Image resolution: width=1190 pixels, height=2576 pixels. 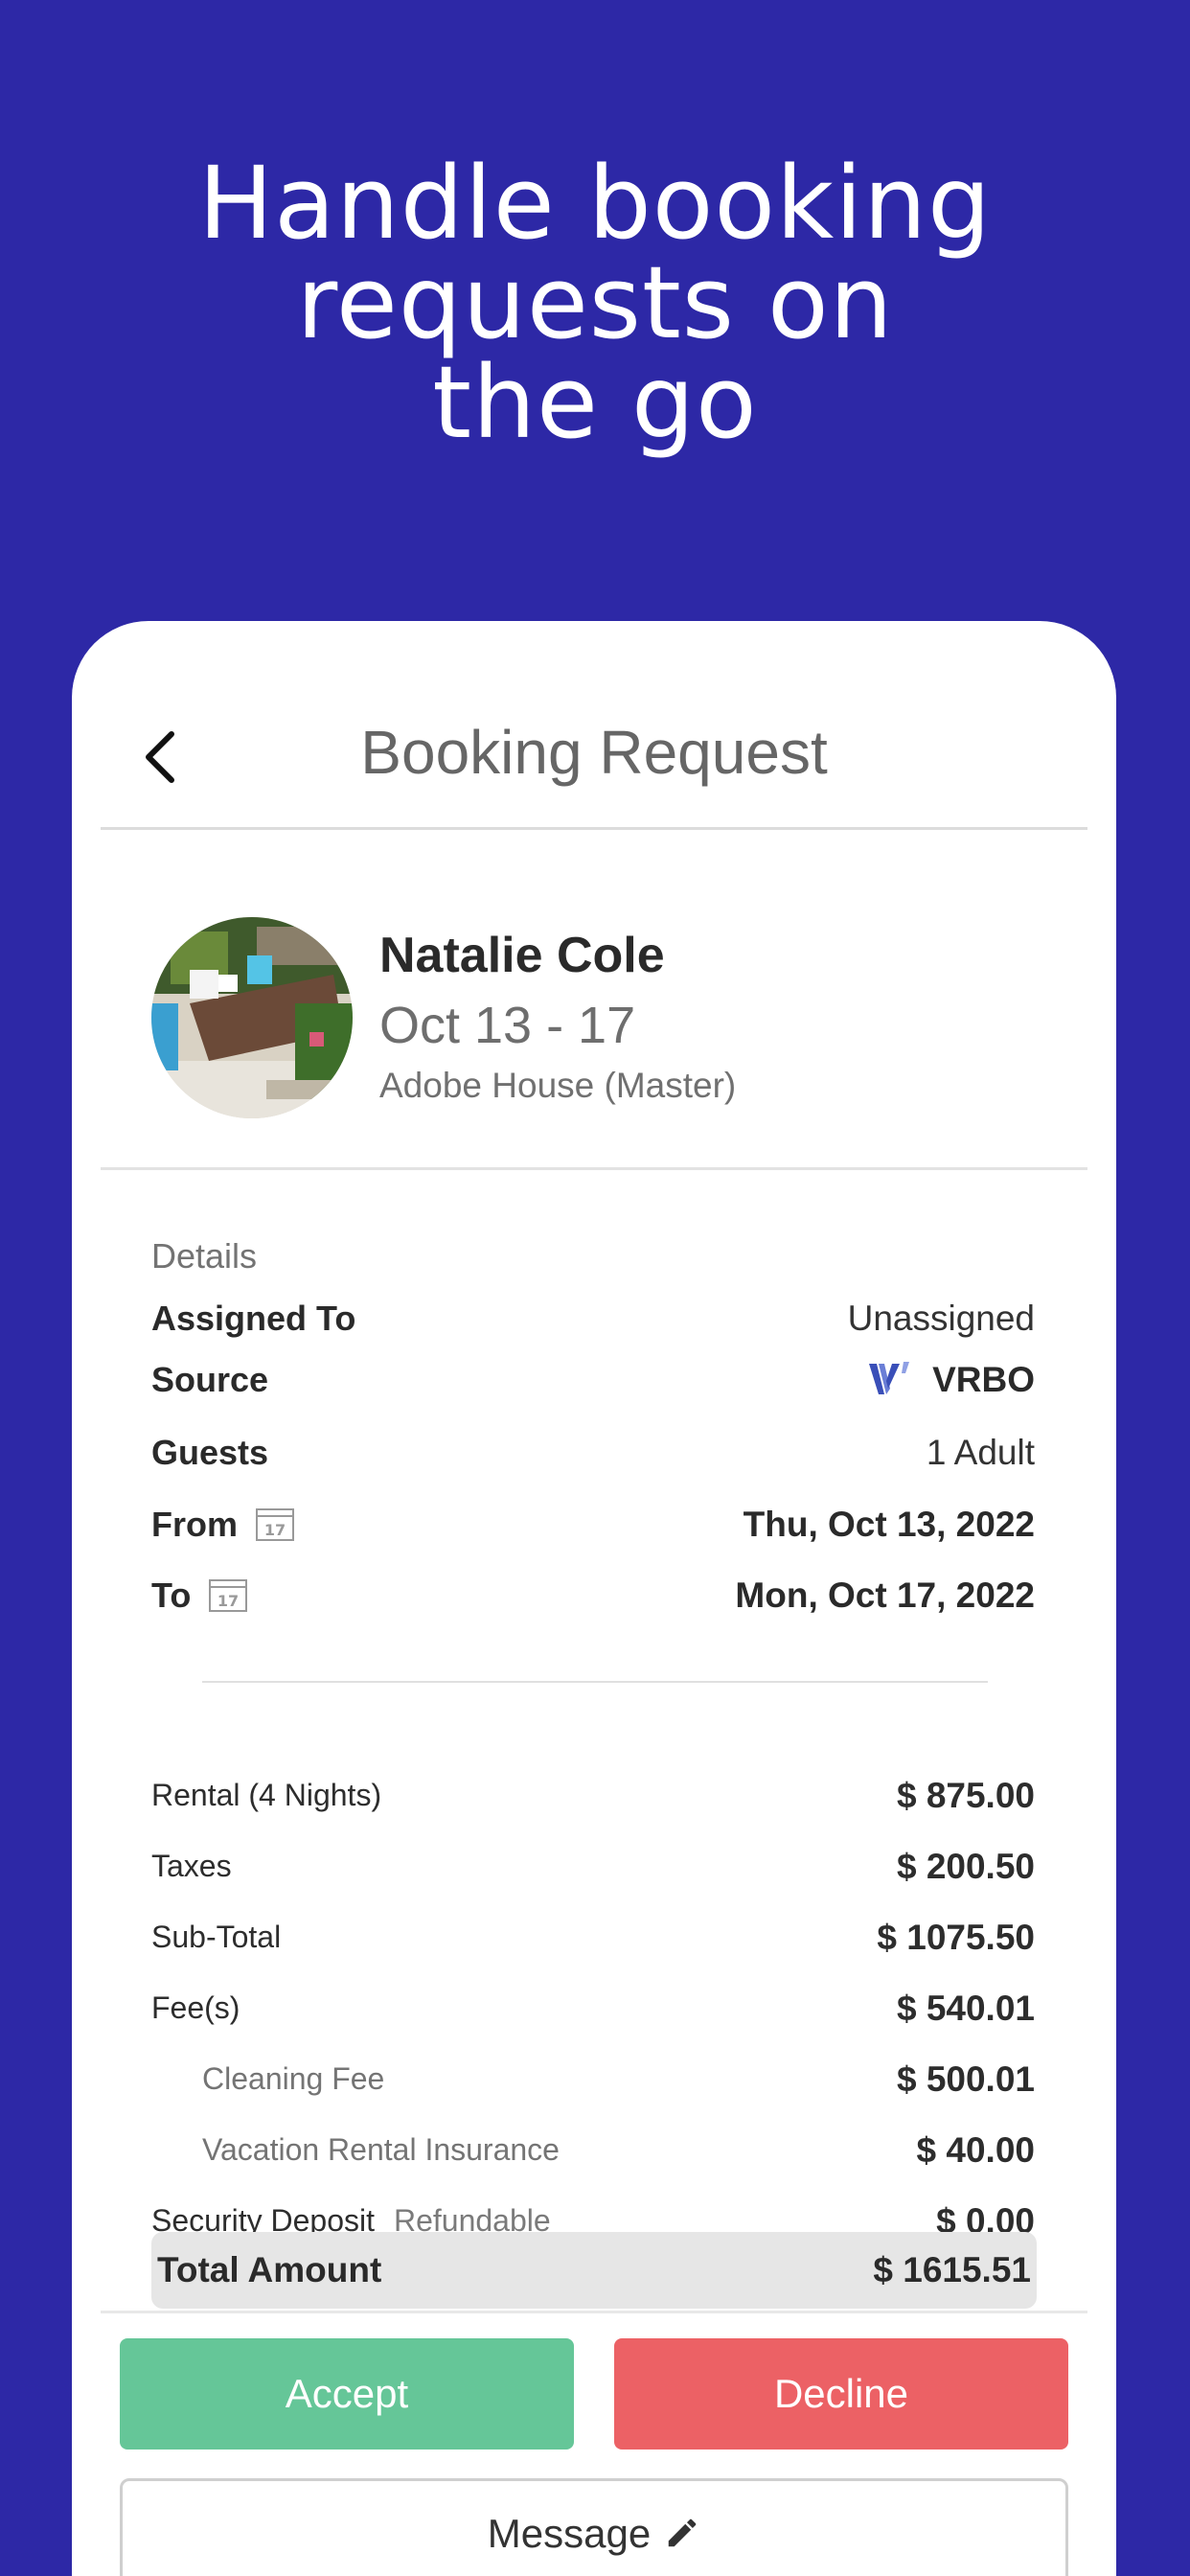 I want to click on price-row: Rental (4 Nights) $ 875.00, so click(x=593, y=1801).